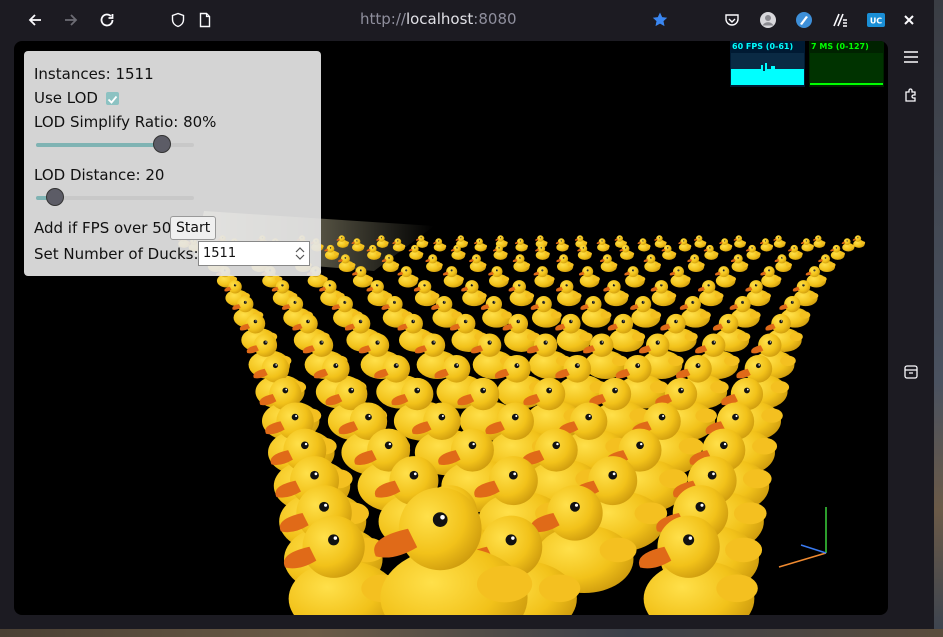  I want to click on use-lod-checkbox, so click(112, 98).